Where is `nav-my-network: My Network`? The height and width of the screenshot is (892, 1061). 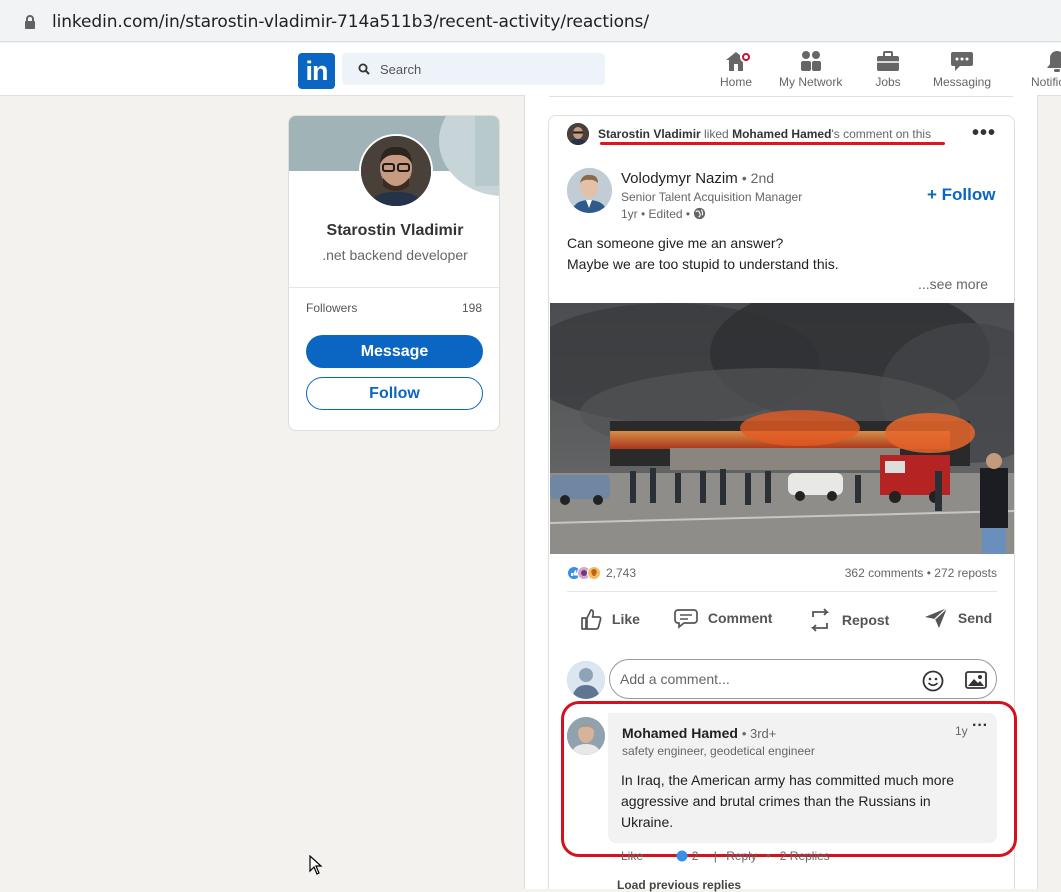
nav-my-network: My Network is located at coordinates (810, 69).